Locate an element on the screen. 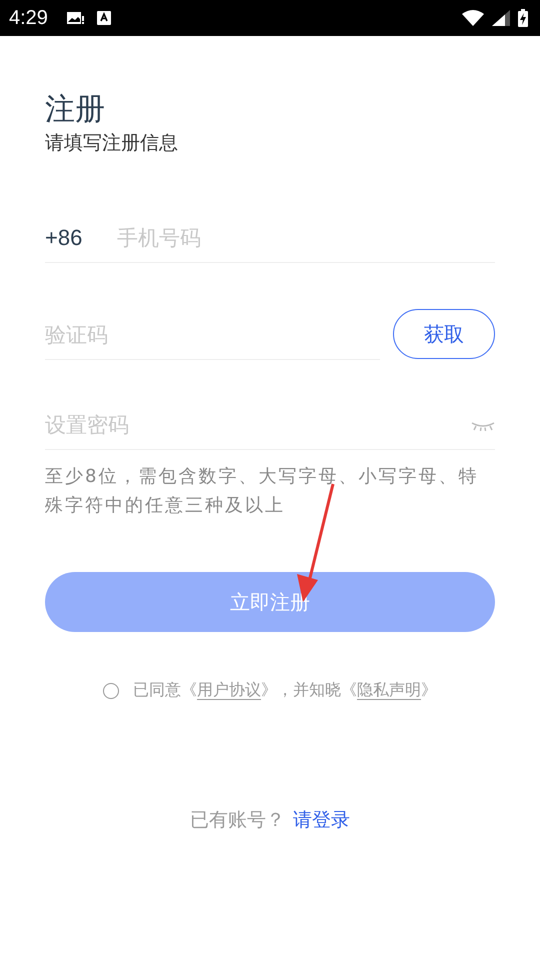  country-code: +86 is located at coordinates (81, 238).